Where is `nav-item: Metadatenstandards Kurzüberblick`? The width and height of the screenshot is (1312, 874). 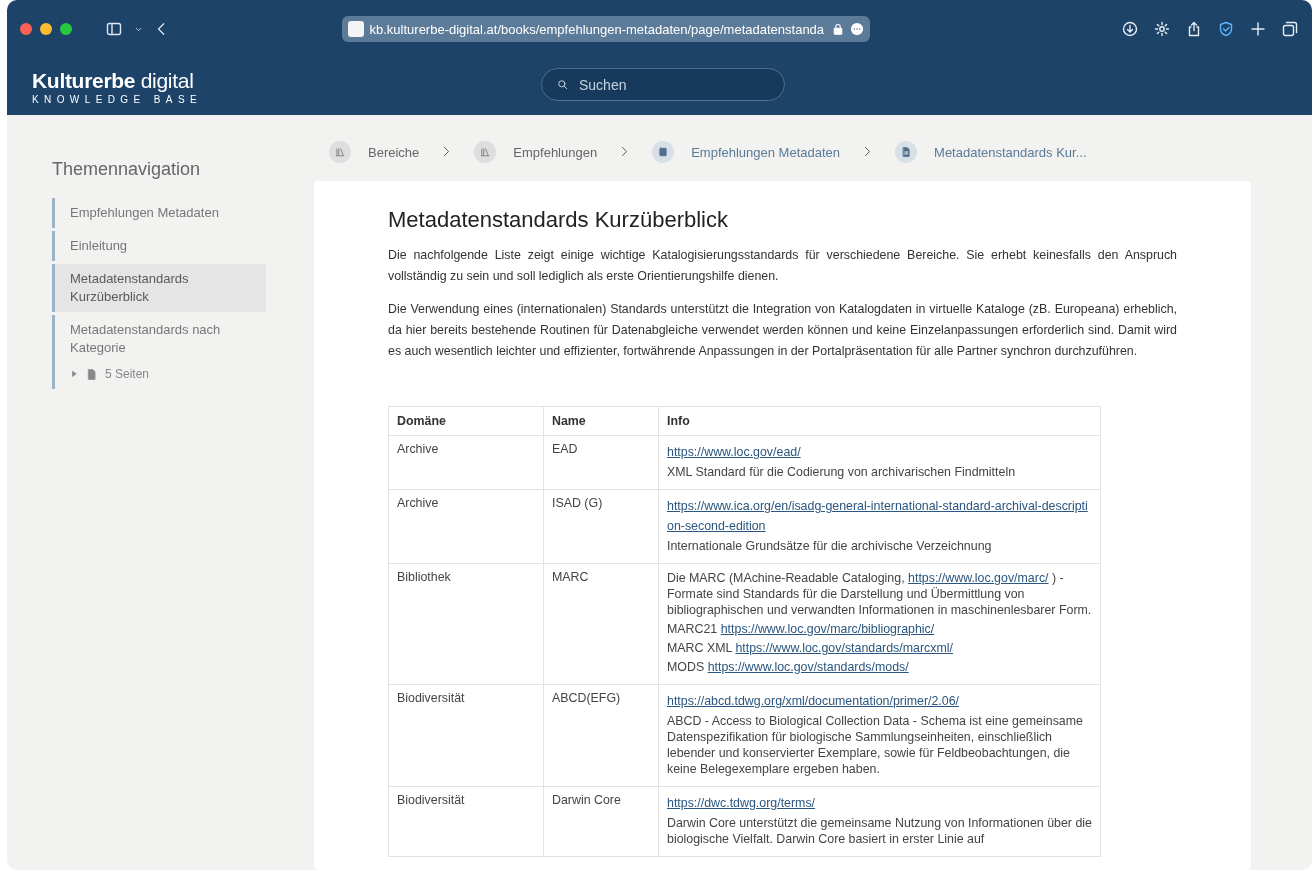 nav-item: Metadatenstandards Kurzüberblick is located at coordinates (159, 288).